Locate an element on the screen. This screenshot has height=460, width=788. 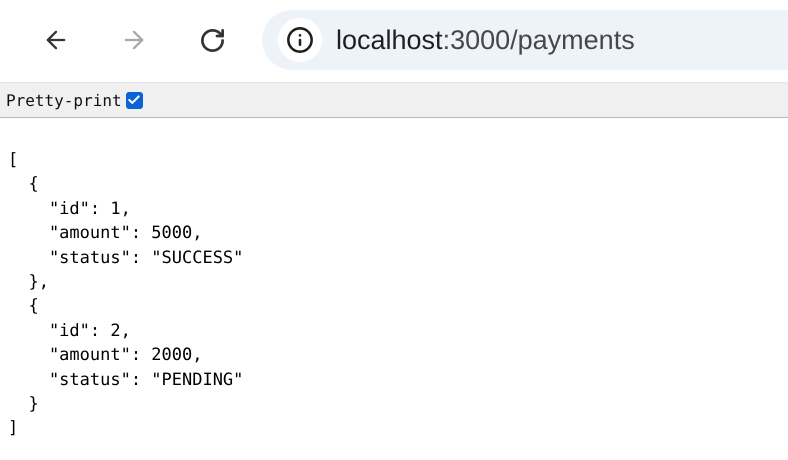
info-icon is located at coordinates (300, 40).